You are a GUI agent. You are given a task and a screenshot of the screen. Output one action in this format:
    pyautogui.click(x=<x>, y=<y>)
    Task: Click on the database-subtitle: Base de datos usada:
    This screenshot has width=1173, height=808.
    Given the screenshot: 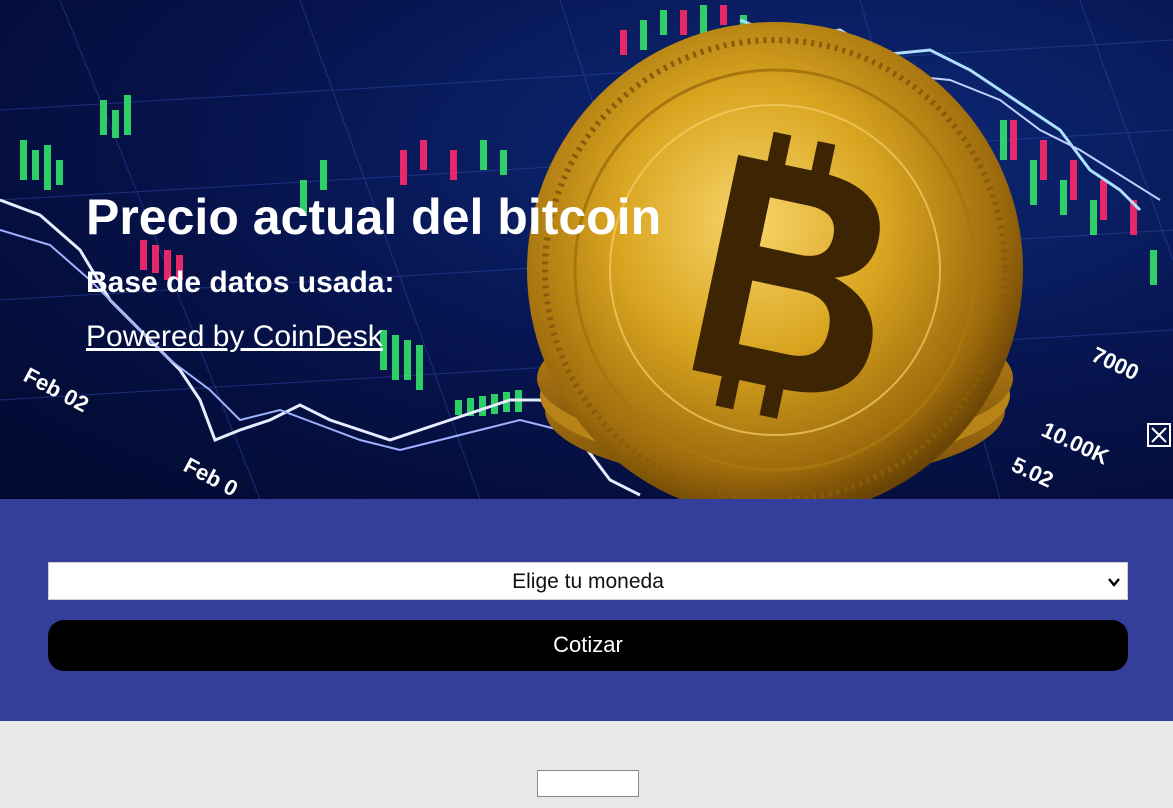 What is the action you would take?
    pyautogui.click(x=240, y=282)
    